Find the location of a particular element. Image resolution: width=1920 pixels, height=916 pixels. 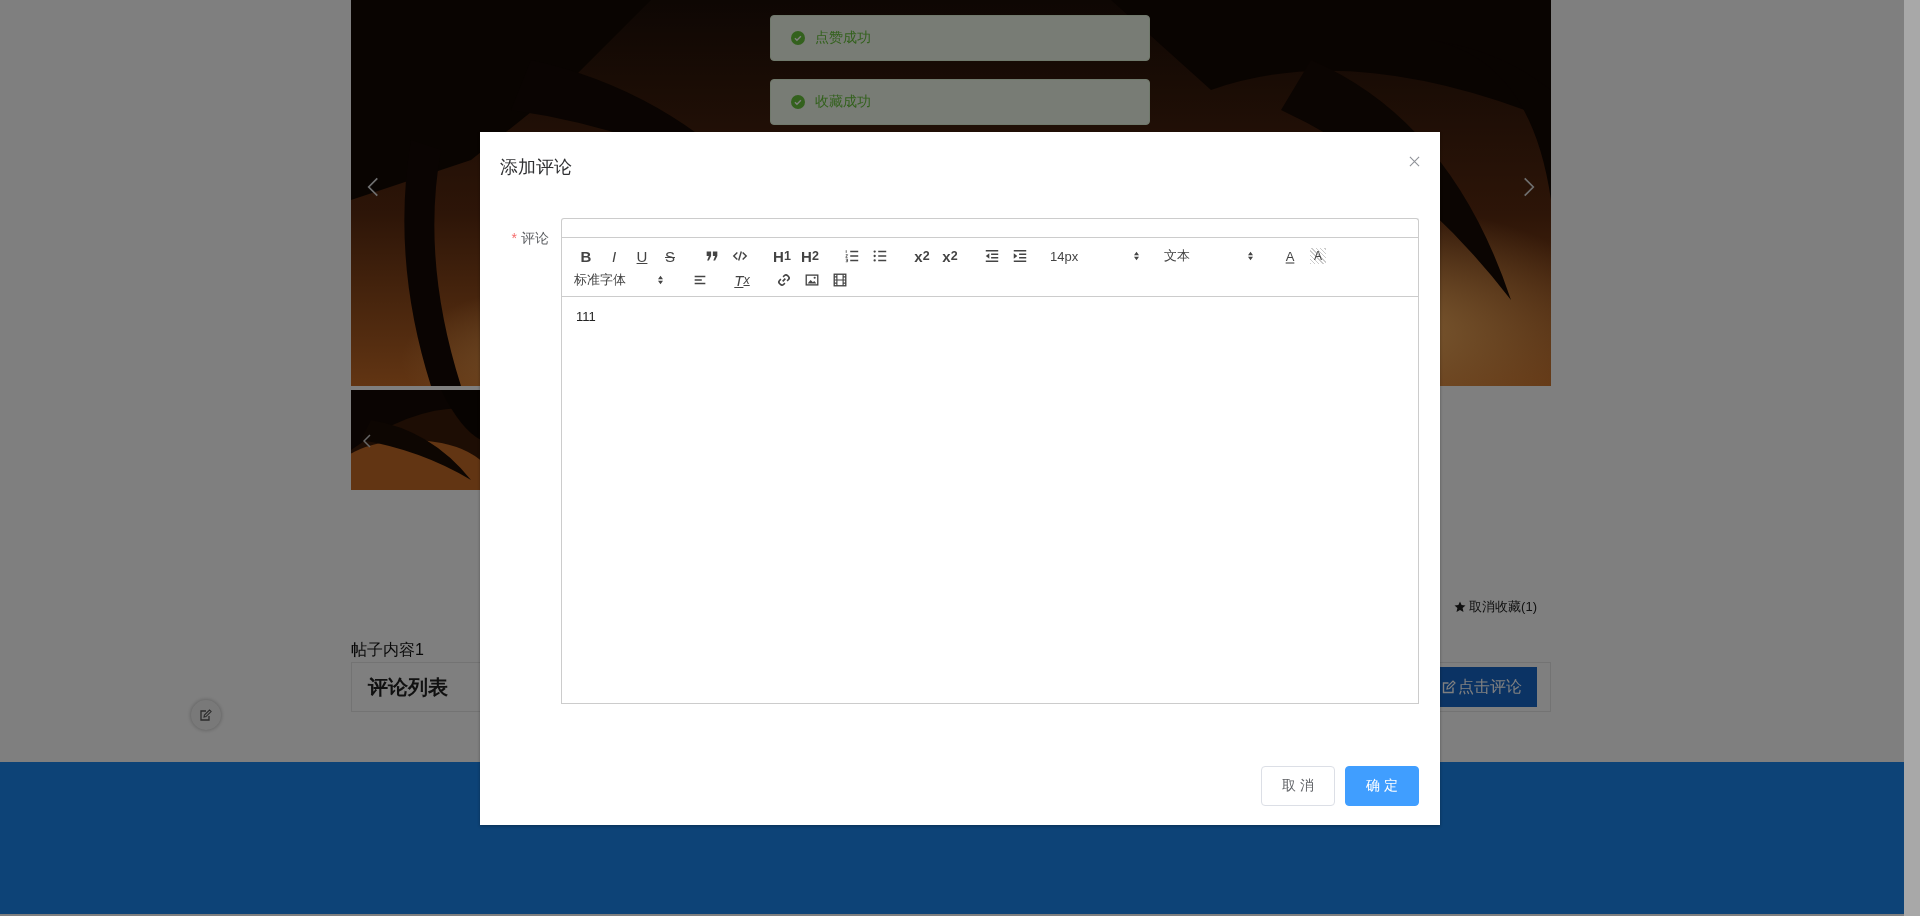

toast-text: 收藏成功 is located at coordinates (843, 102).